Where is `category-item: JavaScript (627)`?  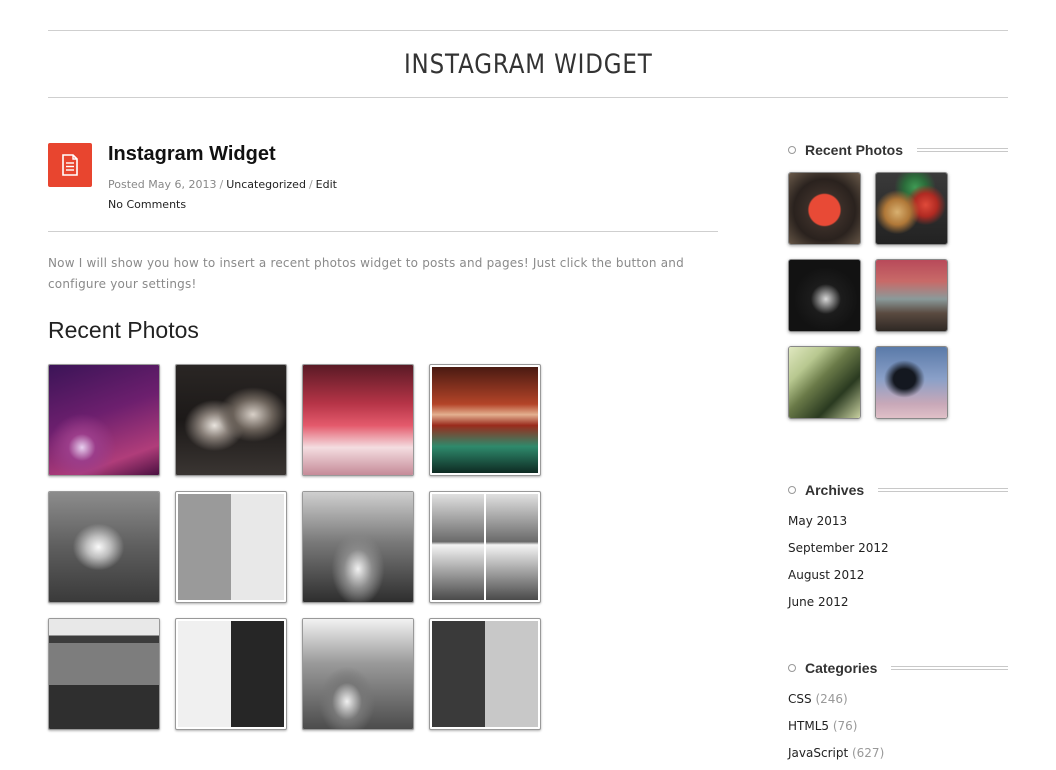 category-item: JavaScript (627) is located at coordinates (836, 758).